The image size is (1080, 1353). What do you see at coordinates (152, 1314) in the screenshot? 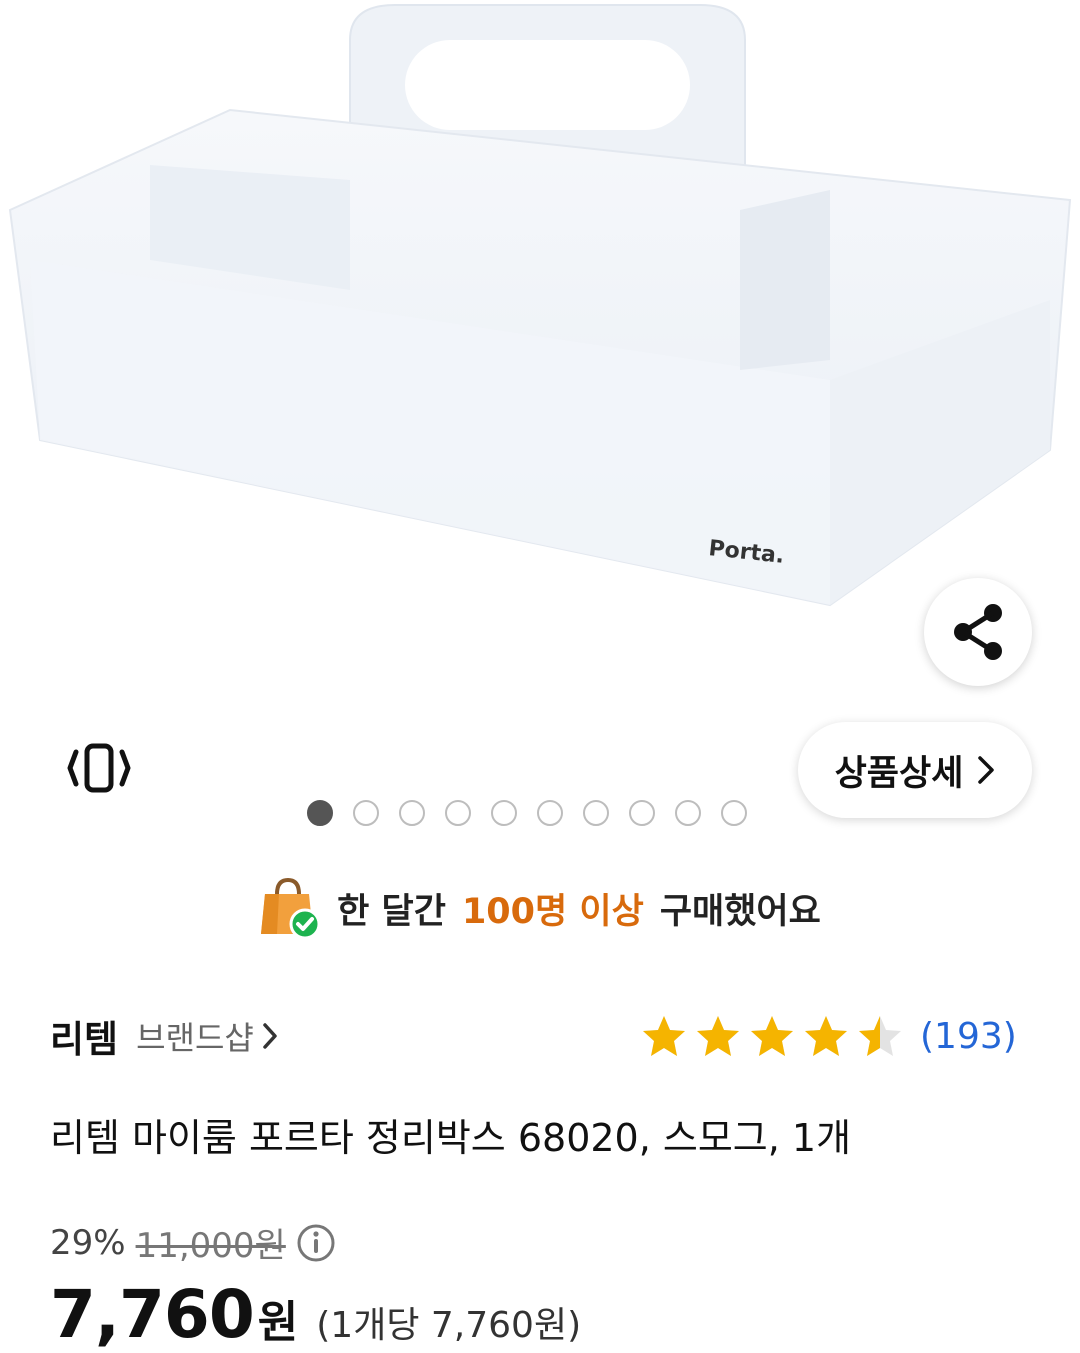
I see `sale-price: 7,760` at bounding box center [152, 1314].